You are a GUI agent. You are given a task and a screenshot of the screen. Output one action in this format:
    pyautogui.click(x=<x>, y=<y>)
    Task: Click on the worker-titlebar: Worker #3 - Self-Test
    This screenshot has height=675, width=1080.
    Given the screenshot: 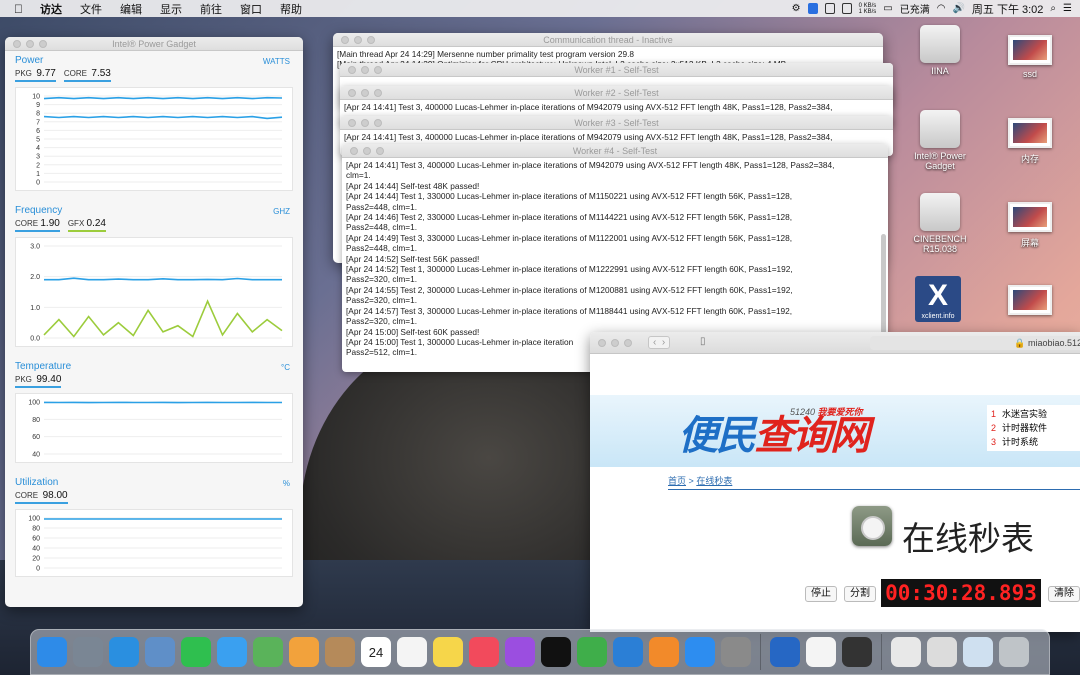 What is the action you would take?
    pyautogui.click(x=616, y=123)
    